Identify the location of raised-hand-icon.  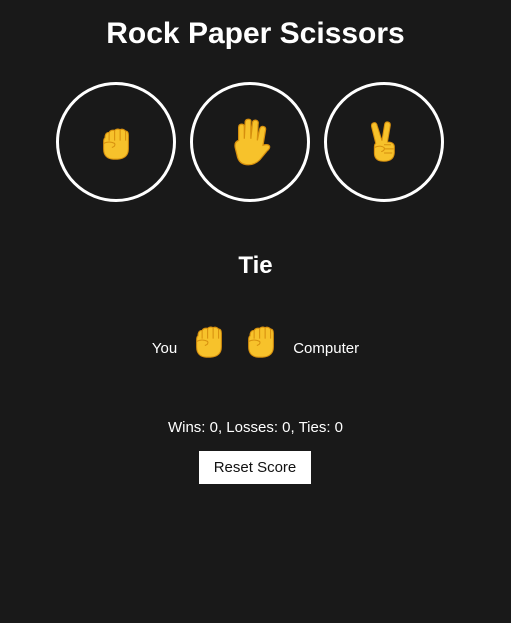
(250, 142).